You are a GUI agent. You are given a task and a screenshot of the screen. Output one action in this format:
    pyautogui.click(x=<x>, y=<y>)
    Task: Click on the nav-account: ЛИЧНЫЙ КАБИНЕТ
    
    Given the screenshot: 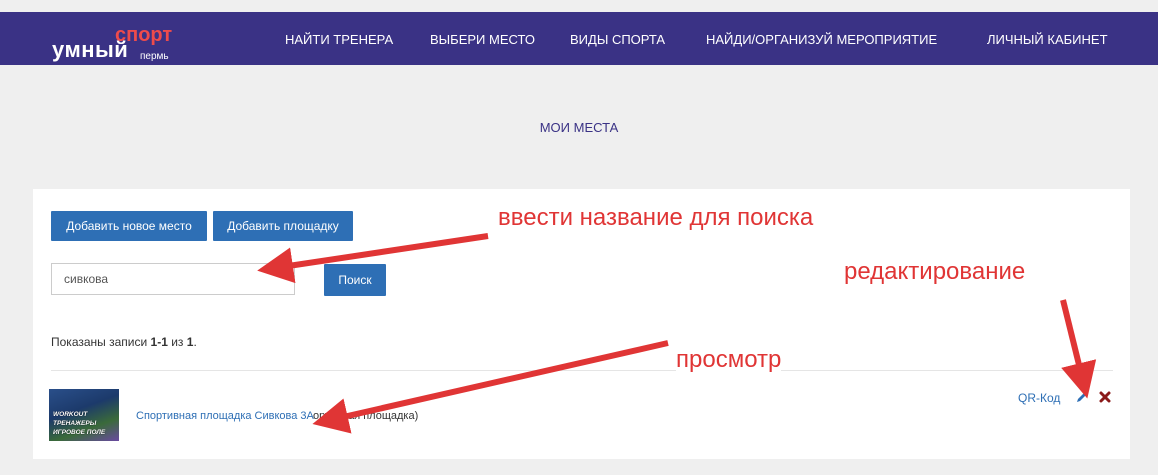 What is the action you would take?
    pyautogui.click(x=1047, y=39)
    